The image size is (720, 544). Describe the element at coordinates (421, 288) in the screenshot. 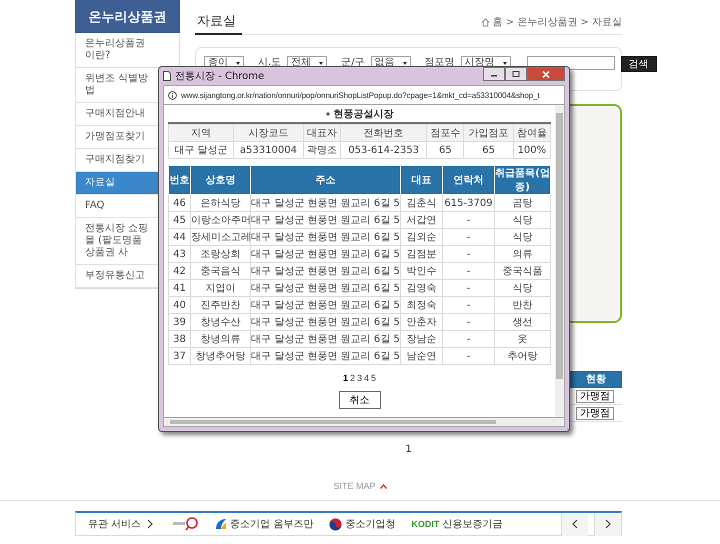

I see `table-cell: 김영숙` at that location.